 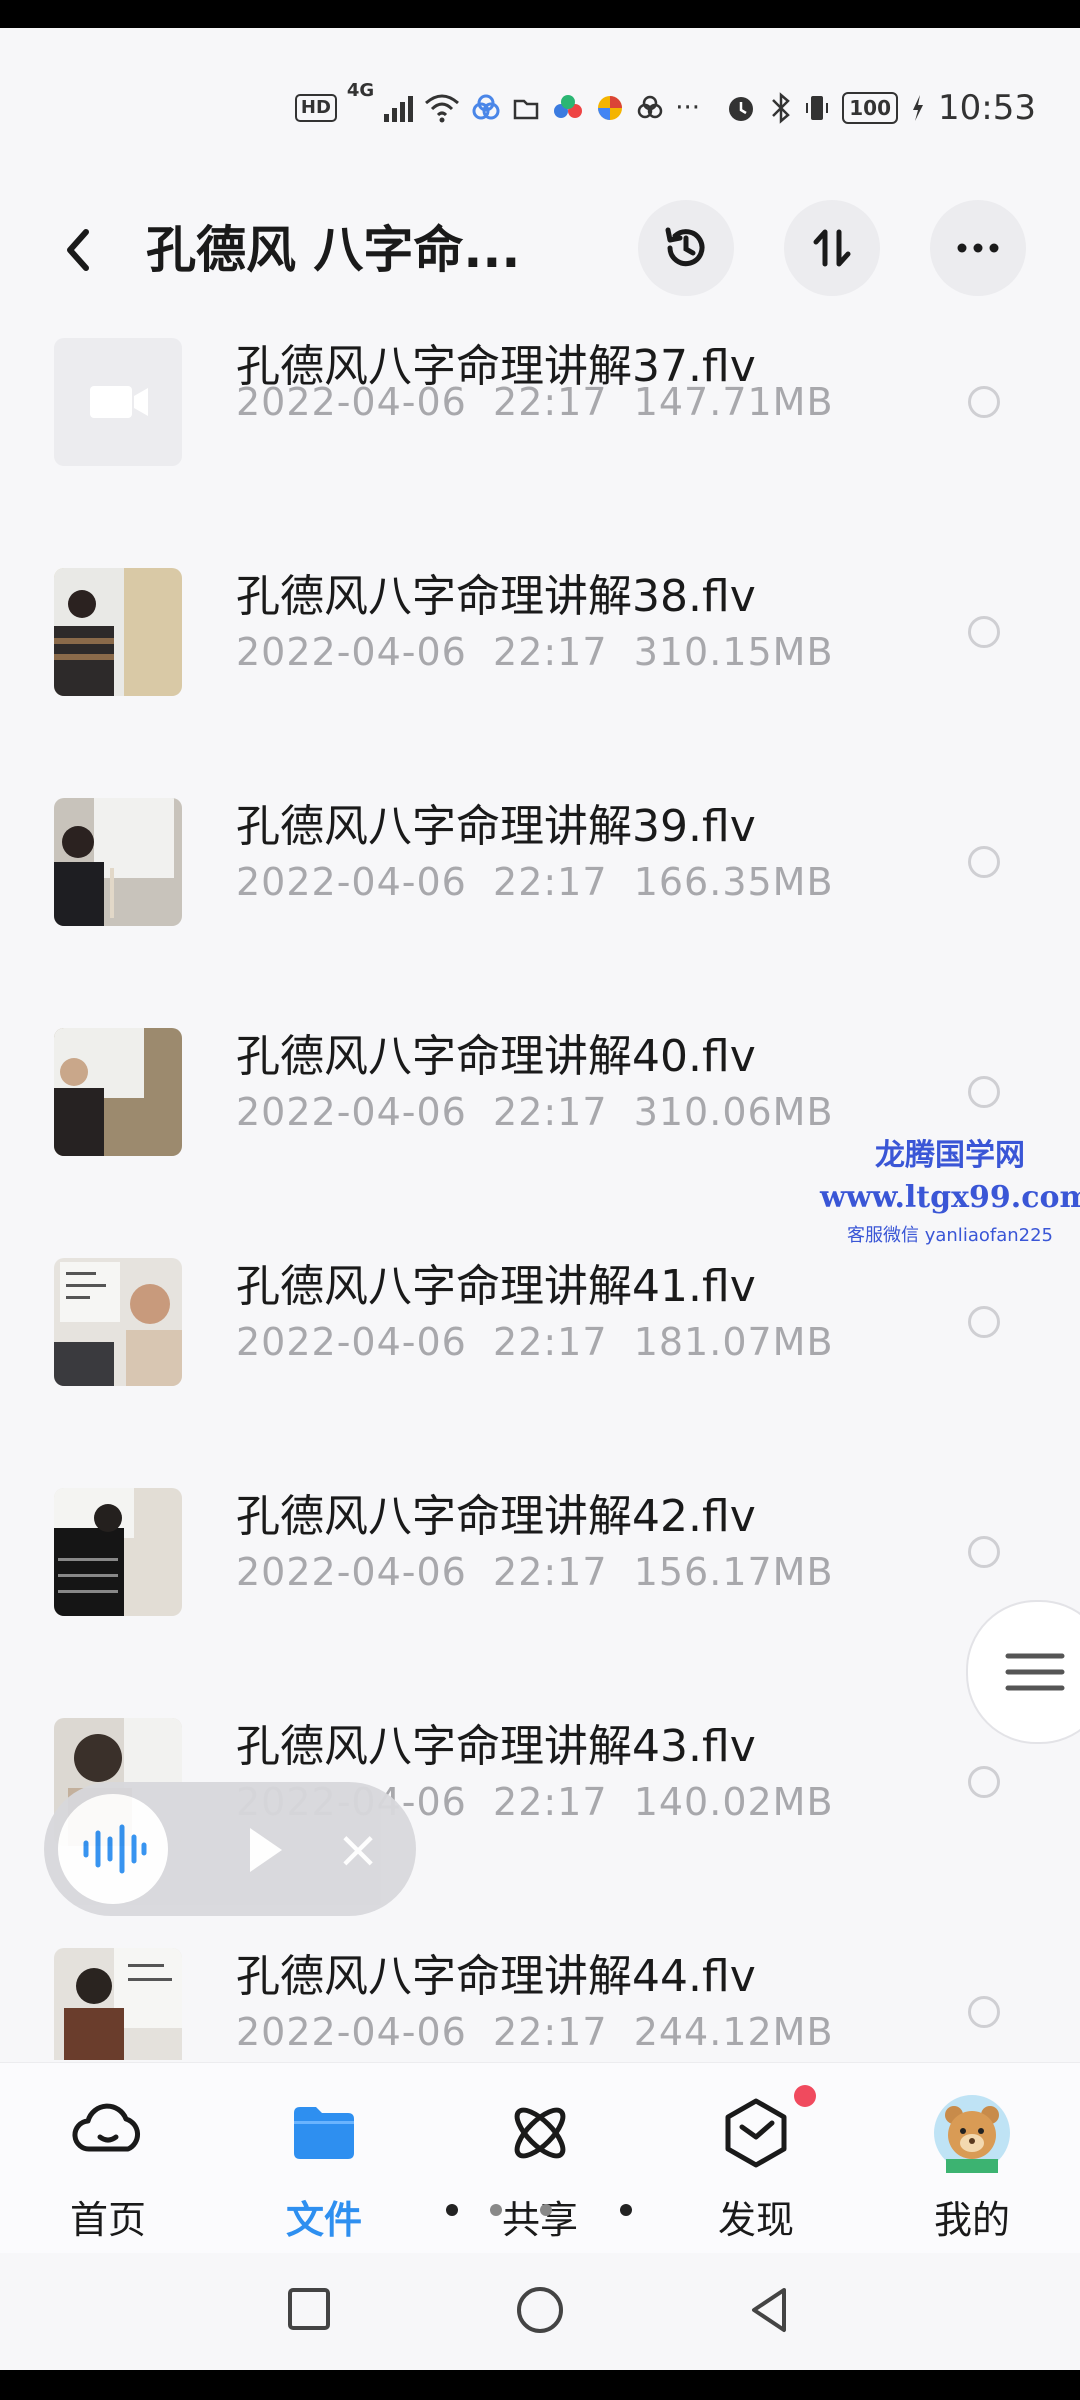 I want to click on cloud-app-icon, so click(x=486, y=107).